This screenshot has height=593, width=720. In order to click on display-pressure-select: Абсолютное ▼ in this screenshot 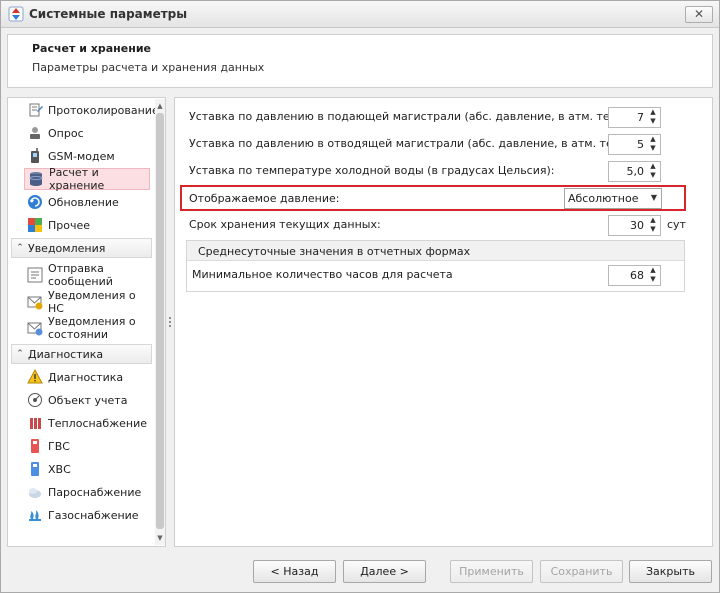, I will do `click(613, 198)`.